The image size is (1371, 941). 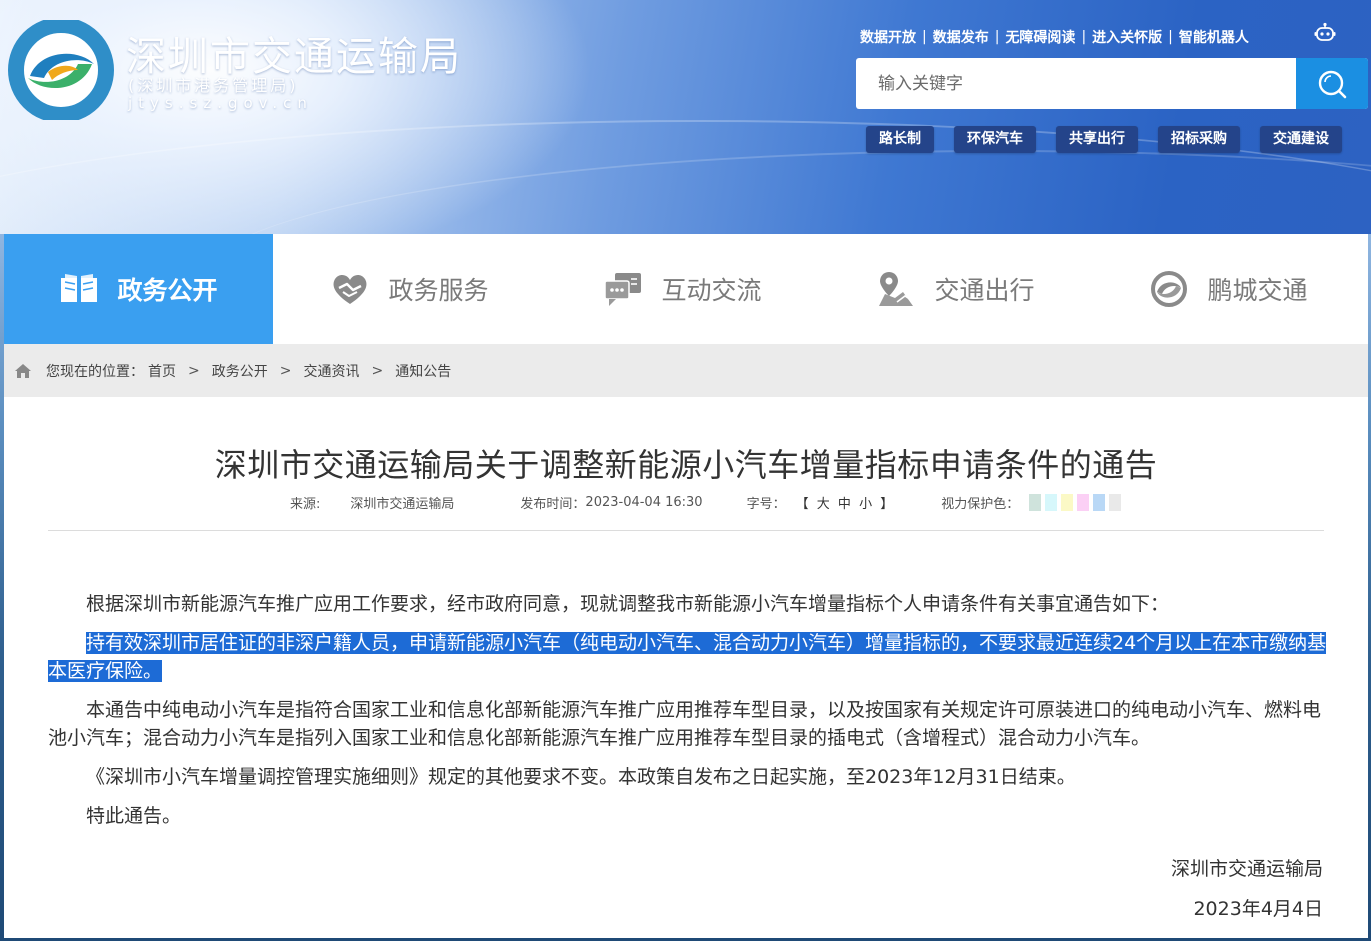 I want to click on nav-label: 交通出行, so click(x=984, y=290).